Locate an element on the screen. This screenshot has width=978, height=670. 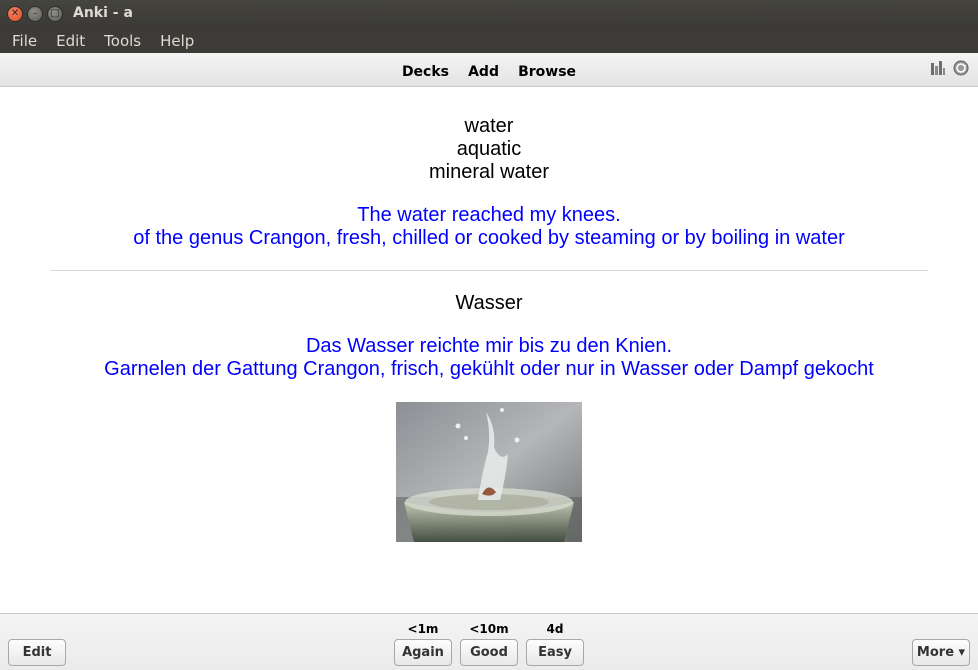
more-button: More ▾ is located at coordinates (941, 652).